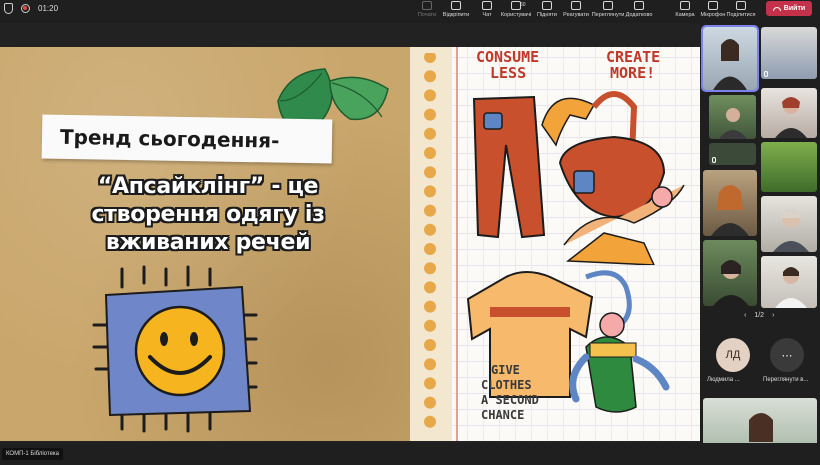 Image resolution: width=820 pixels, height=465 pixels. I want to click on subtitle-line-1: “Апсайклінг” - це, so click(208, 186).